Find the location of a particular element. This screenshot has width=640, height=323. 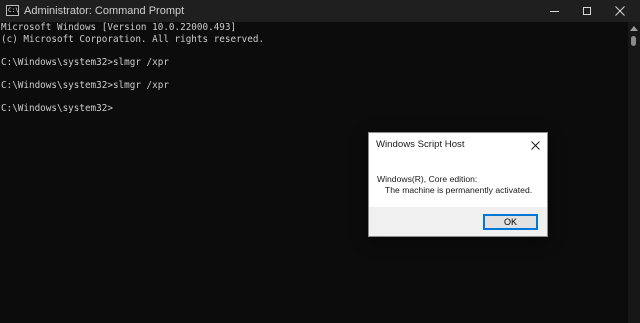

window-title: Administrator: Command Prompt is located at coordinates (104, 11).